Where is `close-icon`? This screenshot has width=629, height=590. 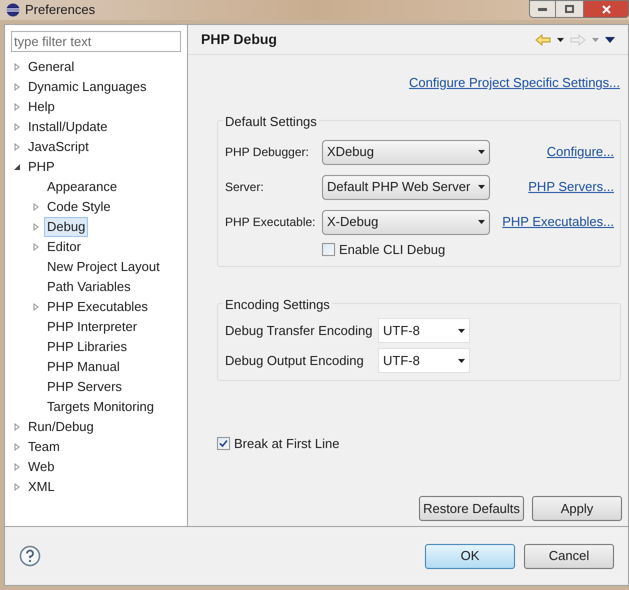 close-icon is located at coordinates (606, 9).